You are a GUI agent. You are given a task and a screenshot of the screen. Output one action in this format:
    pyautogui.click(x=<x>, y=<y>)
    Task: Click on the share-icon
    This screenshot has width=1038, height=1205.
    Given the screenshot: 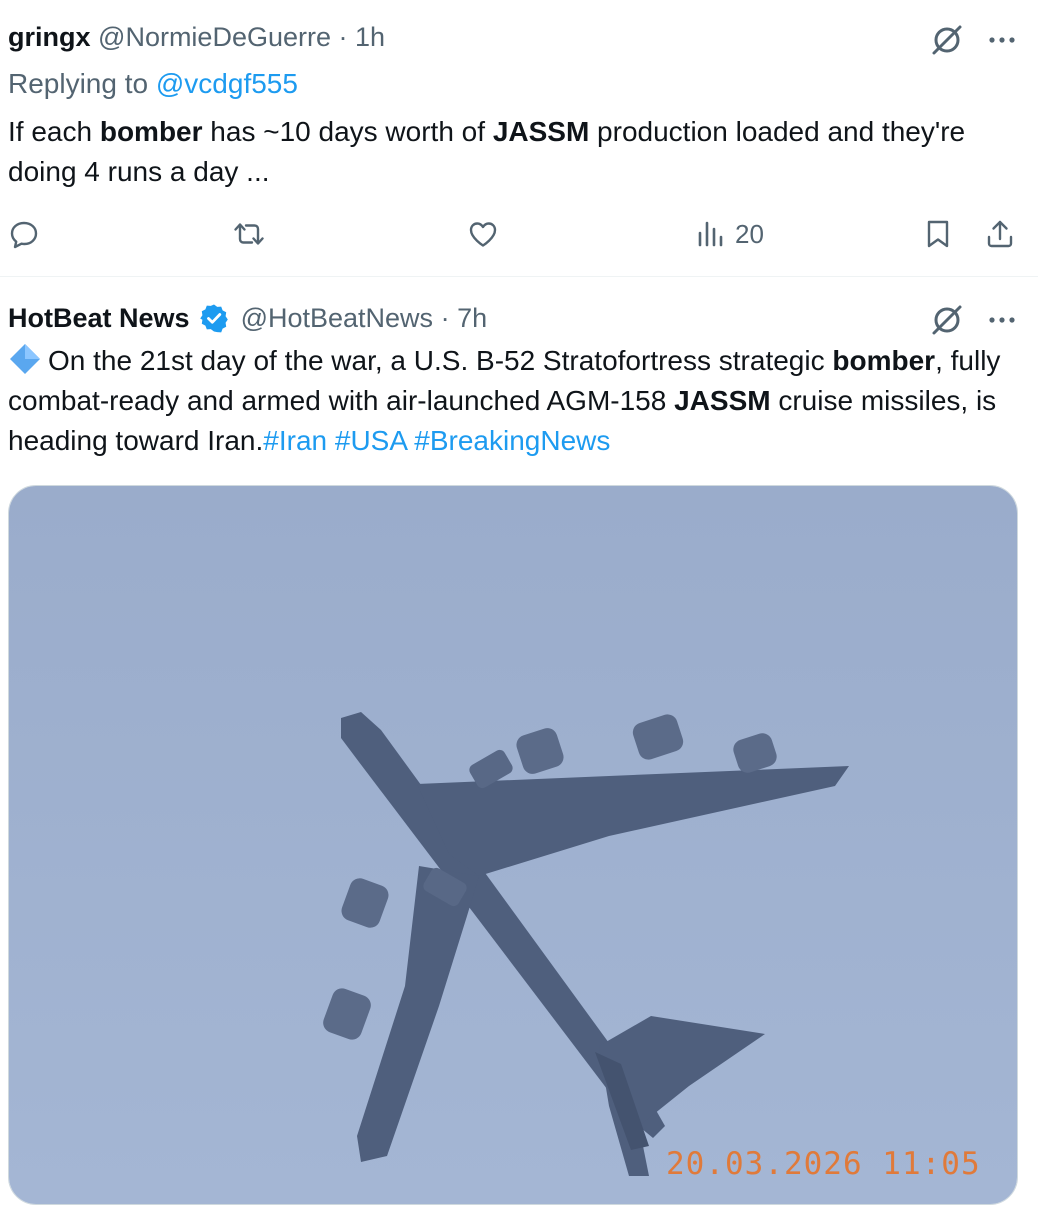 What is the action you would take?
    pyautogui.click(x=1000, y=234)
    